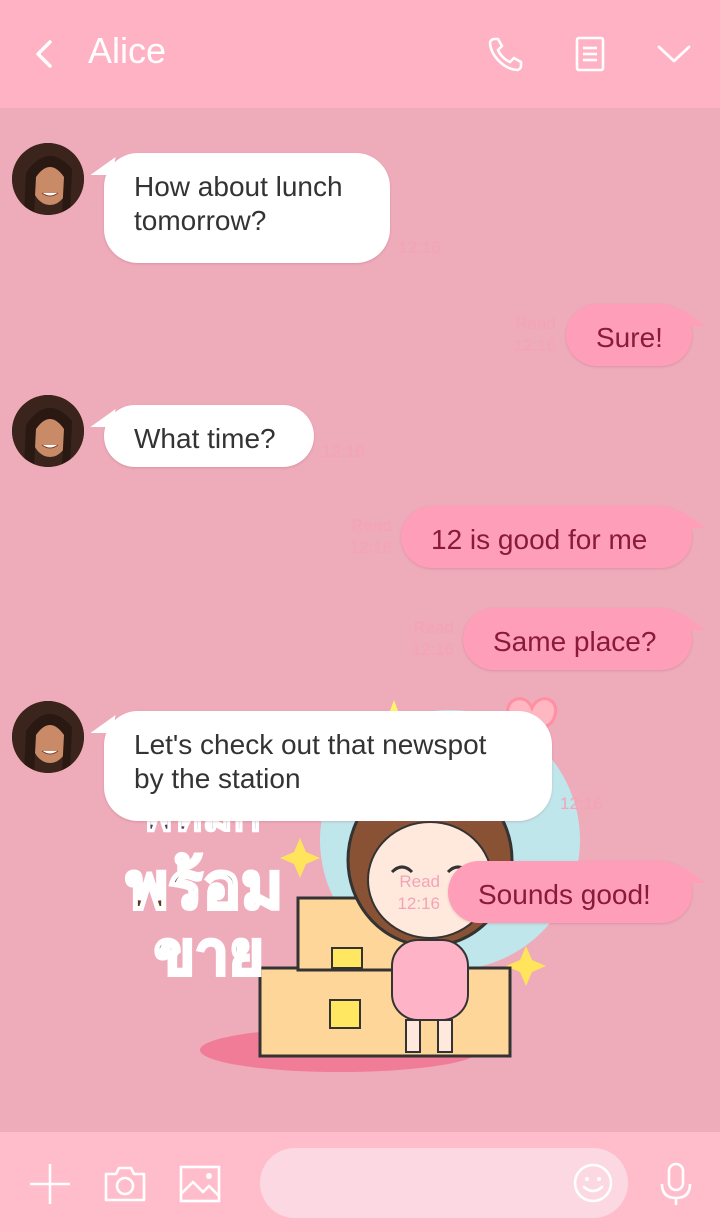 The height and width of the screenshot is (1232, 720). I want to click on sticker-text-line2: พร้อม, so click(204, 887).